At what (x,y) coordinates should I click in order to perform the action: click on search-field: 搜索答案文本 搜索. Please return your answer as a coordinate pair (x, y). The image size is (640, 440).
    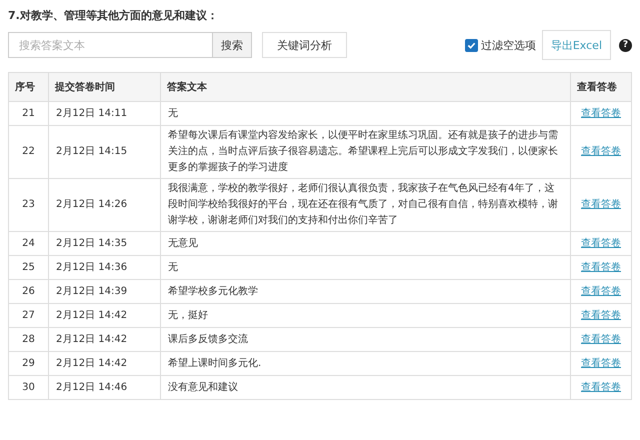
    Looking at the image, I should click on (130, 45).